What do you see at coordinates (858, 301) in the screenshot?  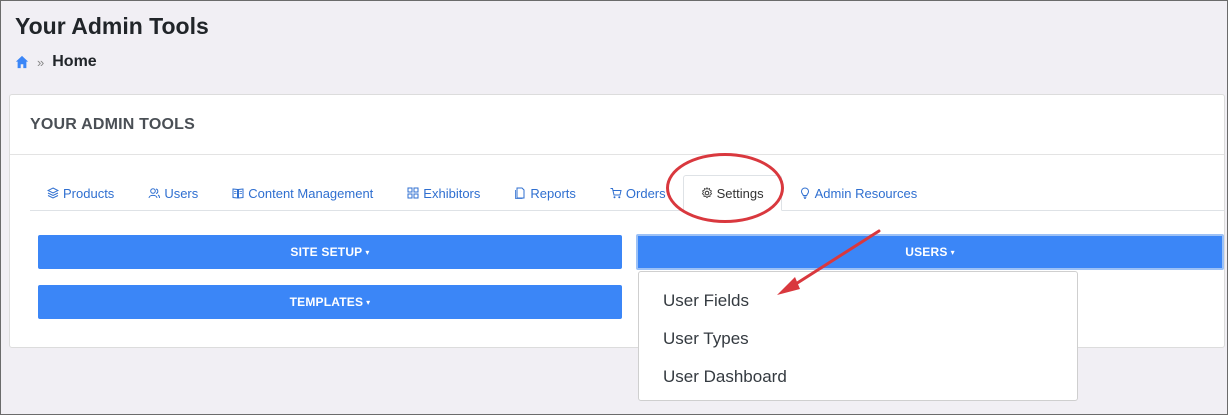 I see `dropdown-item-user-fields: User Fields` at bounding box center [858, 301].